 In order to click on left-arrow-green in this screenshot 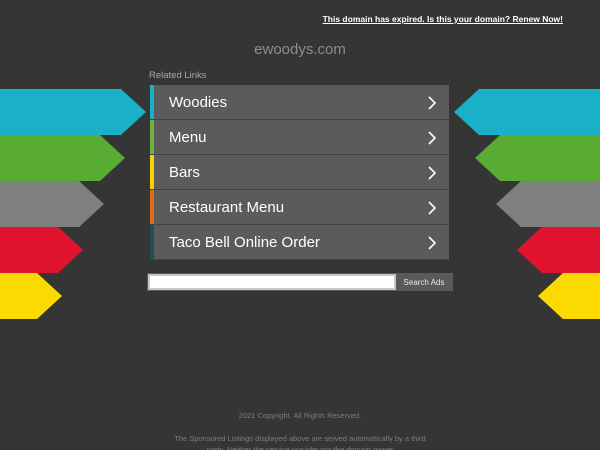, I will do `click(62, 158)`.